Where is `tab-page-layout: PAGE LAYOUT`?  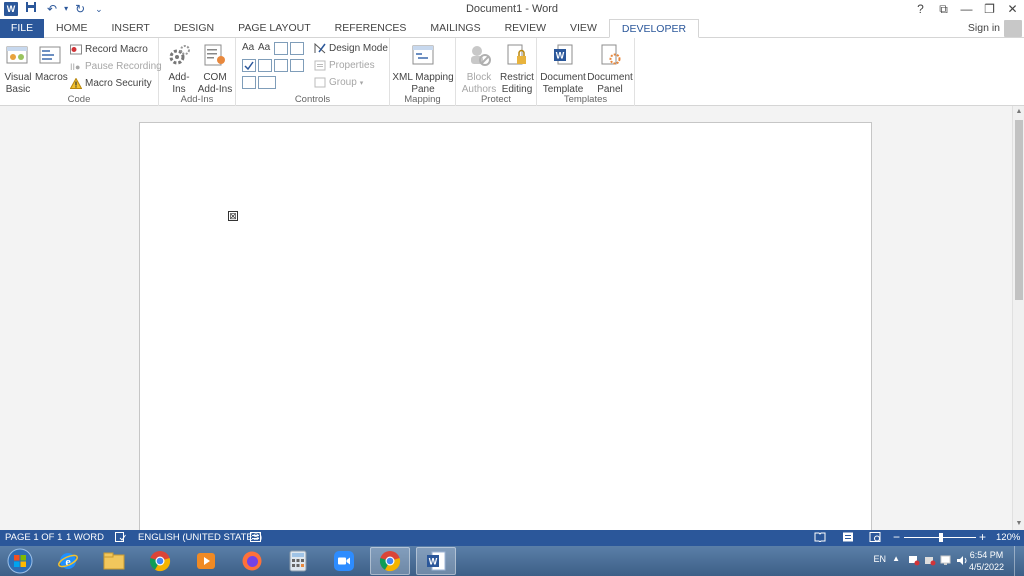
tab-page-layout: PAGE LAYOUT is located at coordinates (274, 28).